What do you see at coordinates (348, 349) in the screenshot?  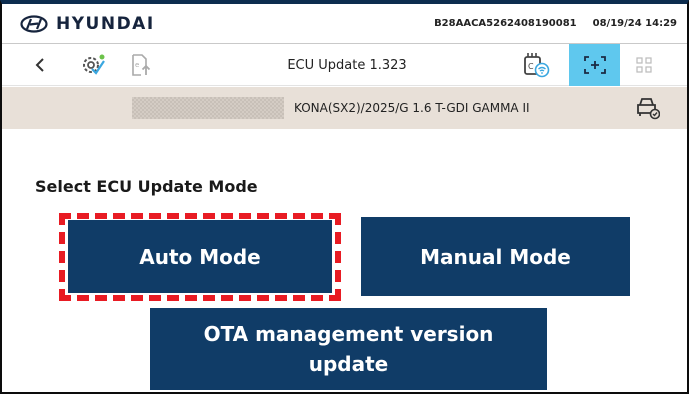 I see `ota-update-button: OTA management version update` at bounding box center [348, 349].